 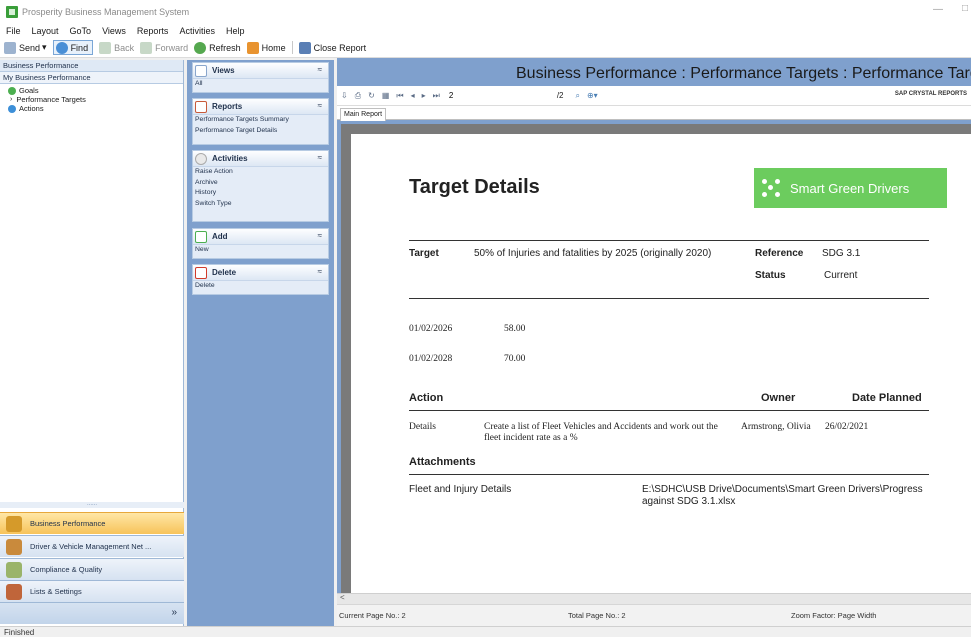 What do you see at coordinates (260, 193) in the screenshot?
I see `activity-history: History` at bounding box center [260, 193].